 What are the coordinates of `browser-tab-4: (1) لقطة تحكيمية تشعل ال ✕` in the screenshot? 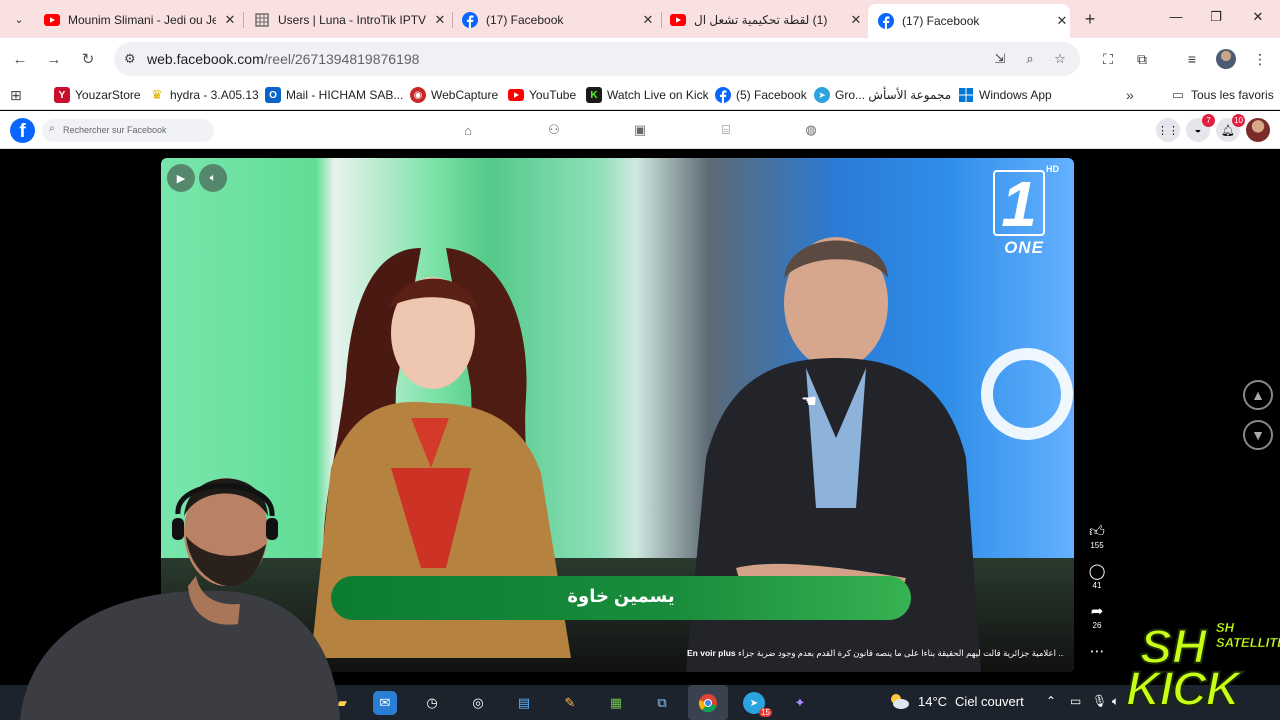 It's located at (762, 20).